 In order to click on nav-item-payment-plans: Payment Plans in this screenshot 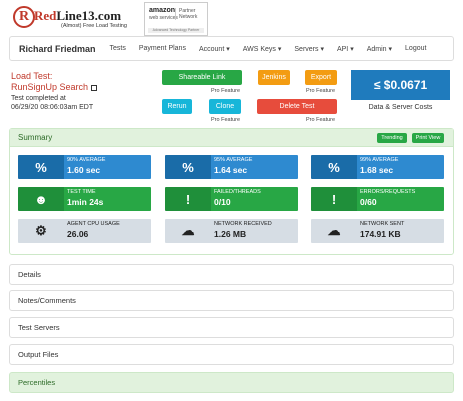, I will do `click(162, 48)`.